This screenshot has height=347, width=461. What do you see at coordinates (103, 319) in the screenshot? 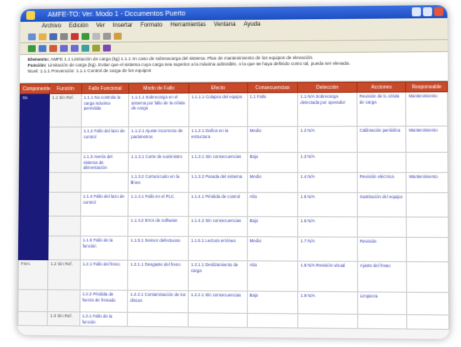
I see `table-cell: 1.3.1 Fallo de la función` at bounding box center [103, 319].